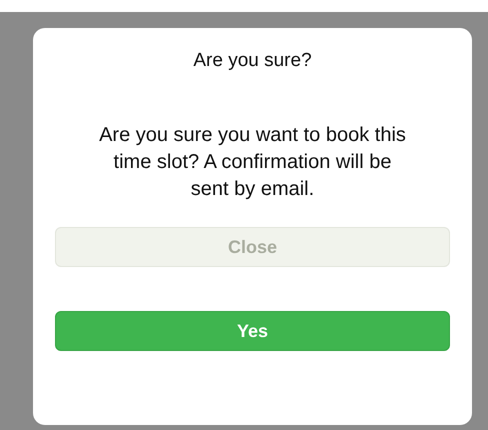 This screenshot has width=488, height=430. What do you see at coordinates (252, 61) in the screenshot?
I see `dialog-title: Are you sure?` at bounding box center [252, 61].